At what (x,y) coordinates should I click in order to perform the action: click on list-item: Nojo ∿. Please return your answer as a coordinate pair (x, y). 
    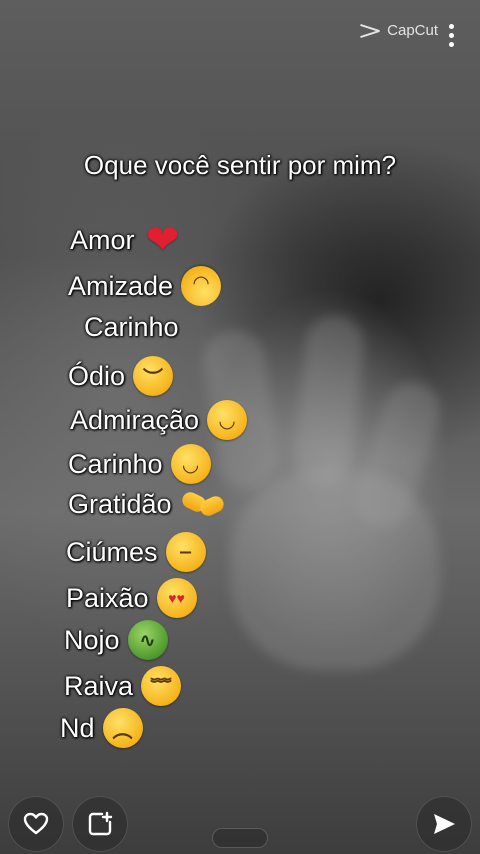
    Looking at the image, I should click on (116, 640).